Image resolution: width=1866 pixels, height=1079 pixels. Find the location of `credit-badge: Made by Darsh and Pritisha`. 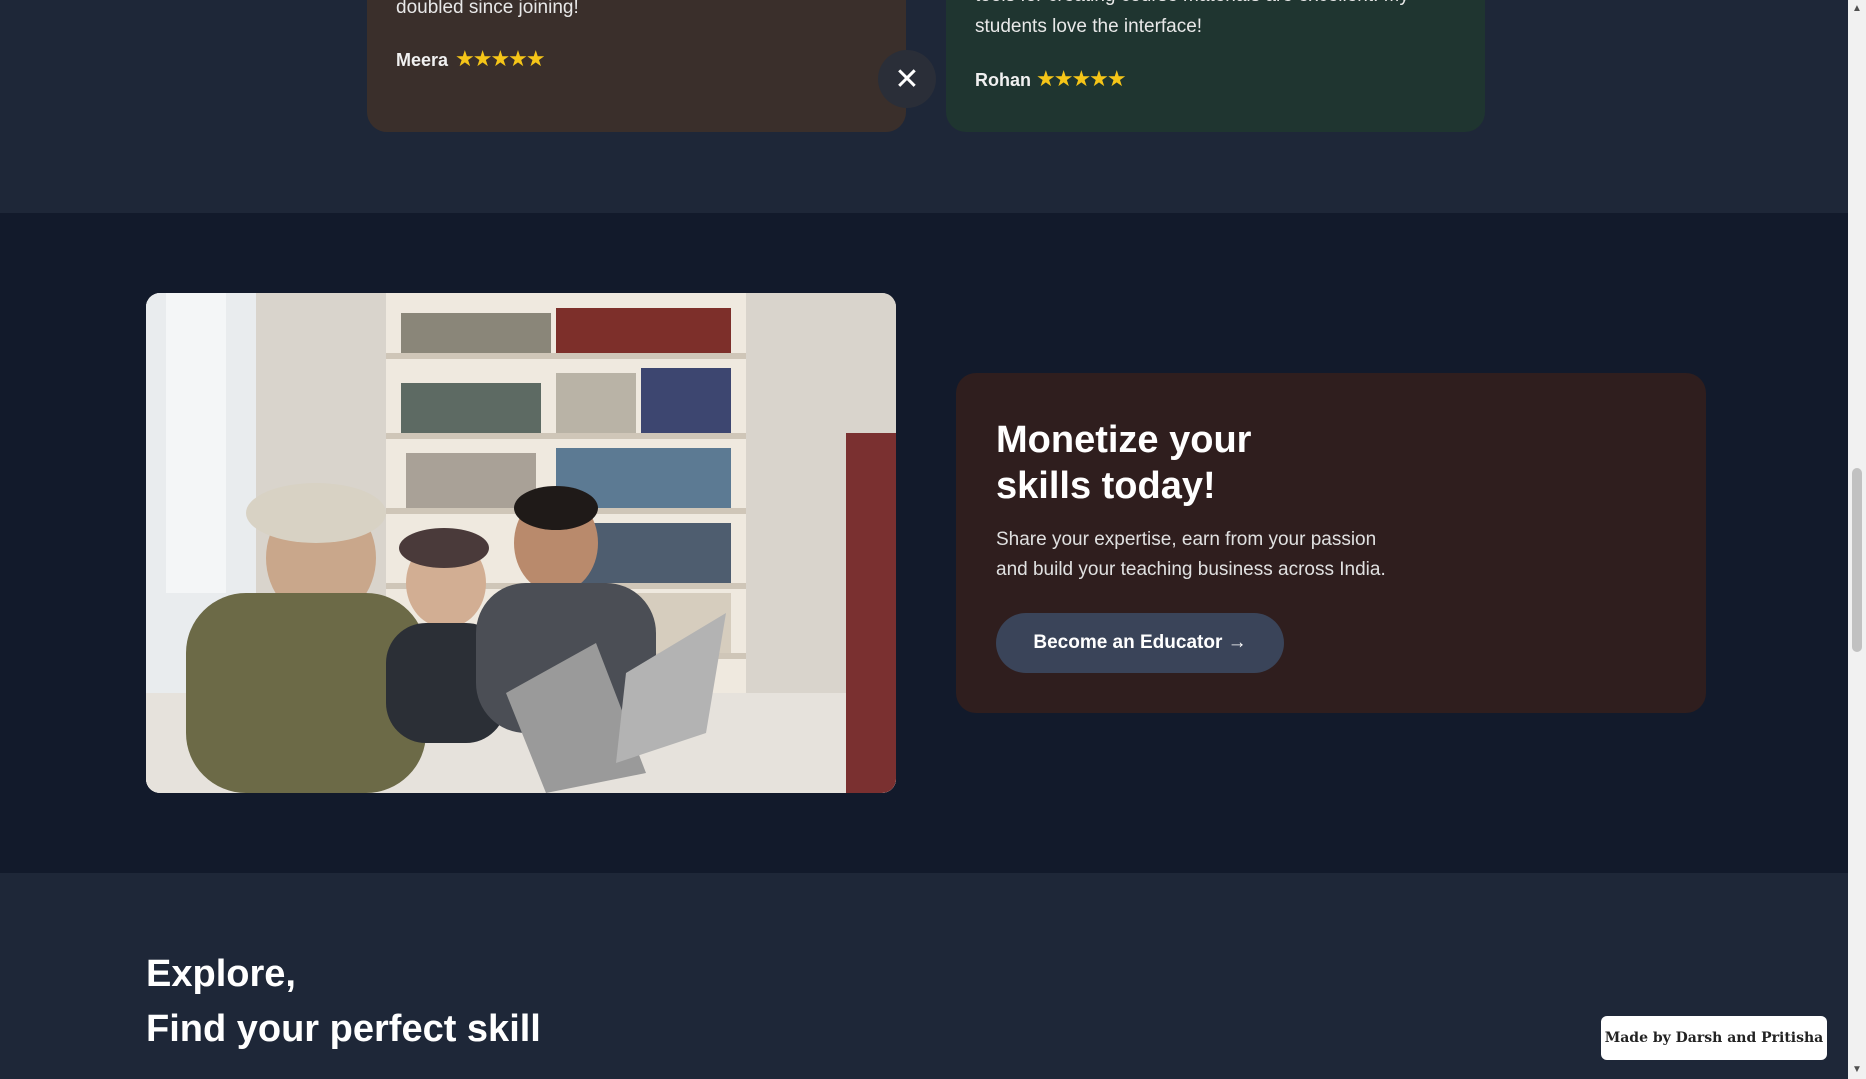

credit-badge: Made by Darsh and Pritisha is located at coordinates (1714, 1038).